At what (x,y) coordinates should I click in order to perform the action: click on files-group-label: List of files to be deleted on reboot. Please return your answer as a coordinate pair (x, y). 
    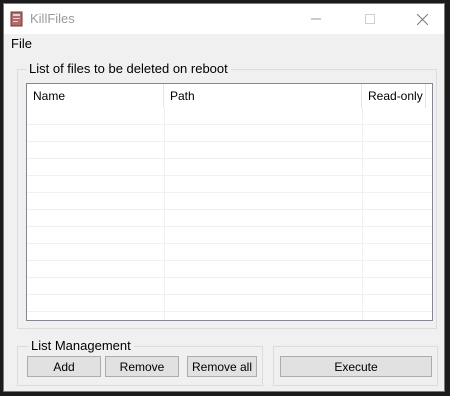
    Looking at the image, I should click on (128, 68).